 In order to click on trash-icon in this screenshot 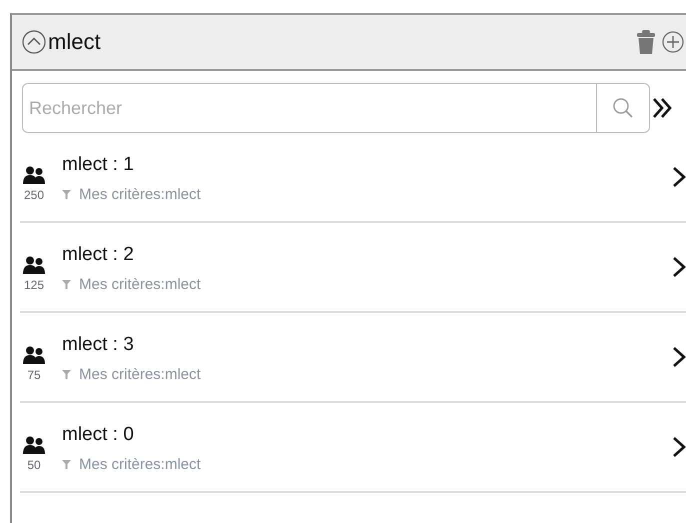, I will do `click(646, 42)`.